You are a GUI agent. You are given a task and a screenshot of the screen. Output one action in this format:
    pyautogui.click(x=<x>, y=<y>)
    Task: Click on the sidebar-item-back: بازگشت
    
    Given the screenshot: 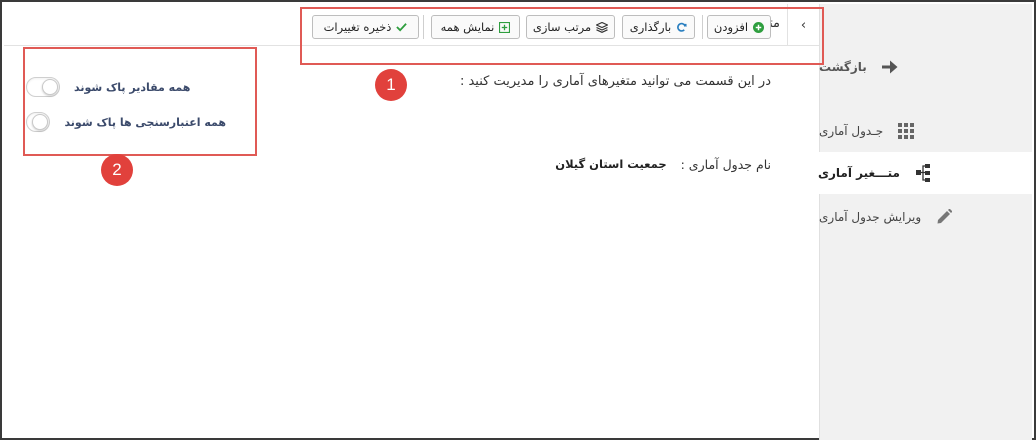 What is the action you would take?
    pyautogui.click(x=925, y=67)
    